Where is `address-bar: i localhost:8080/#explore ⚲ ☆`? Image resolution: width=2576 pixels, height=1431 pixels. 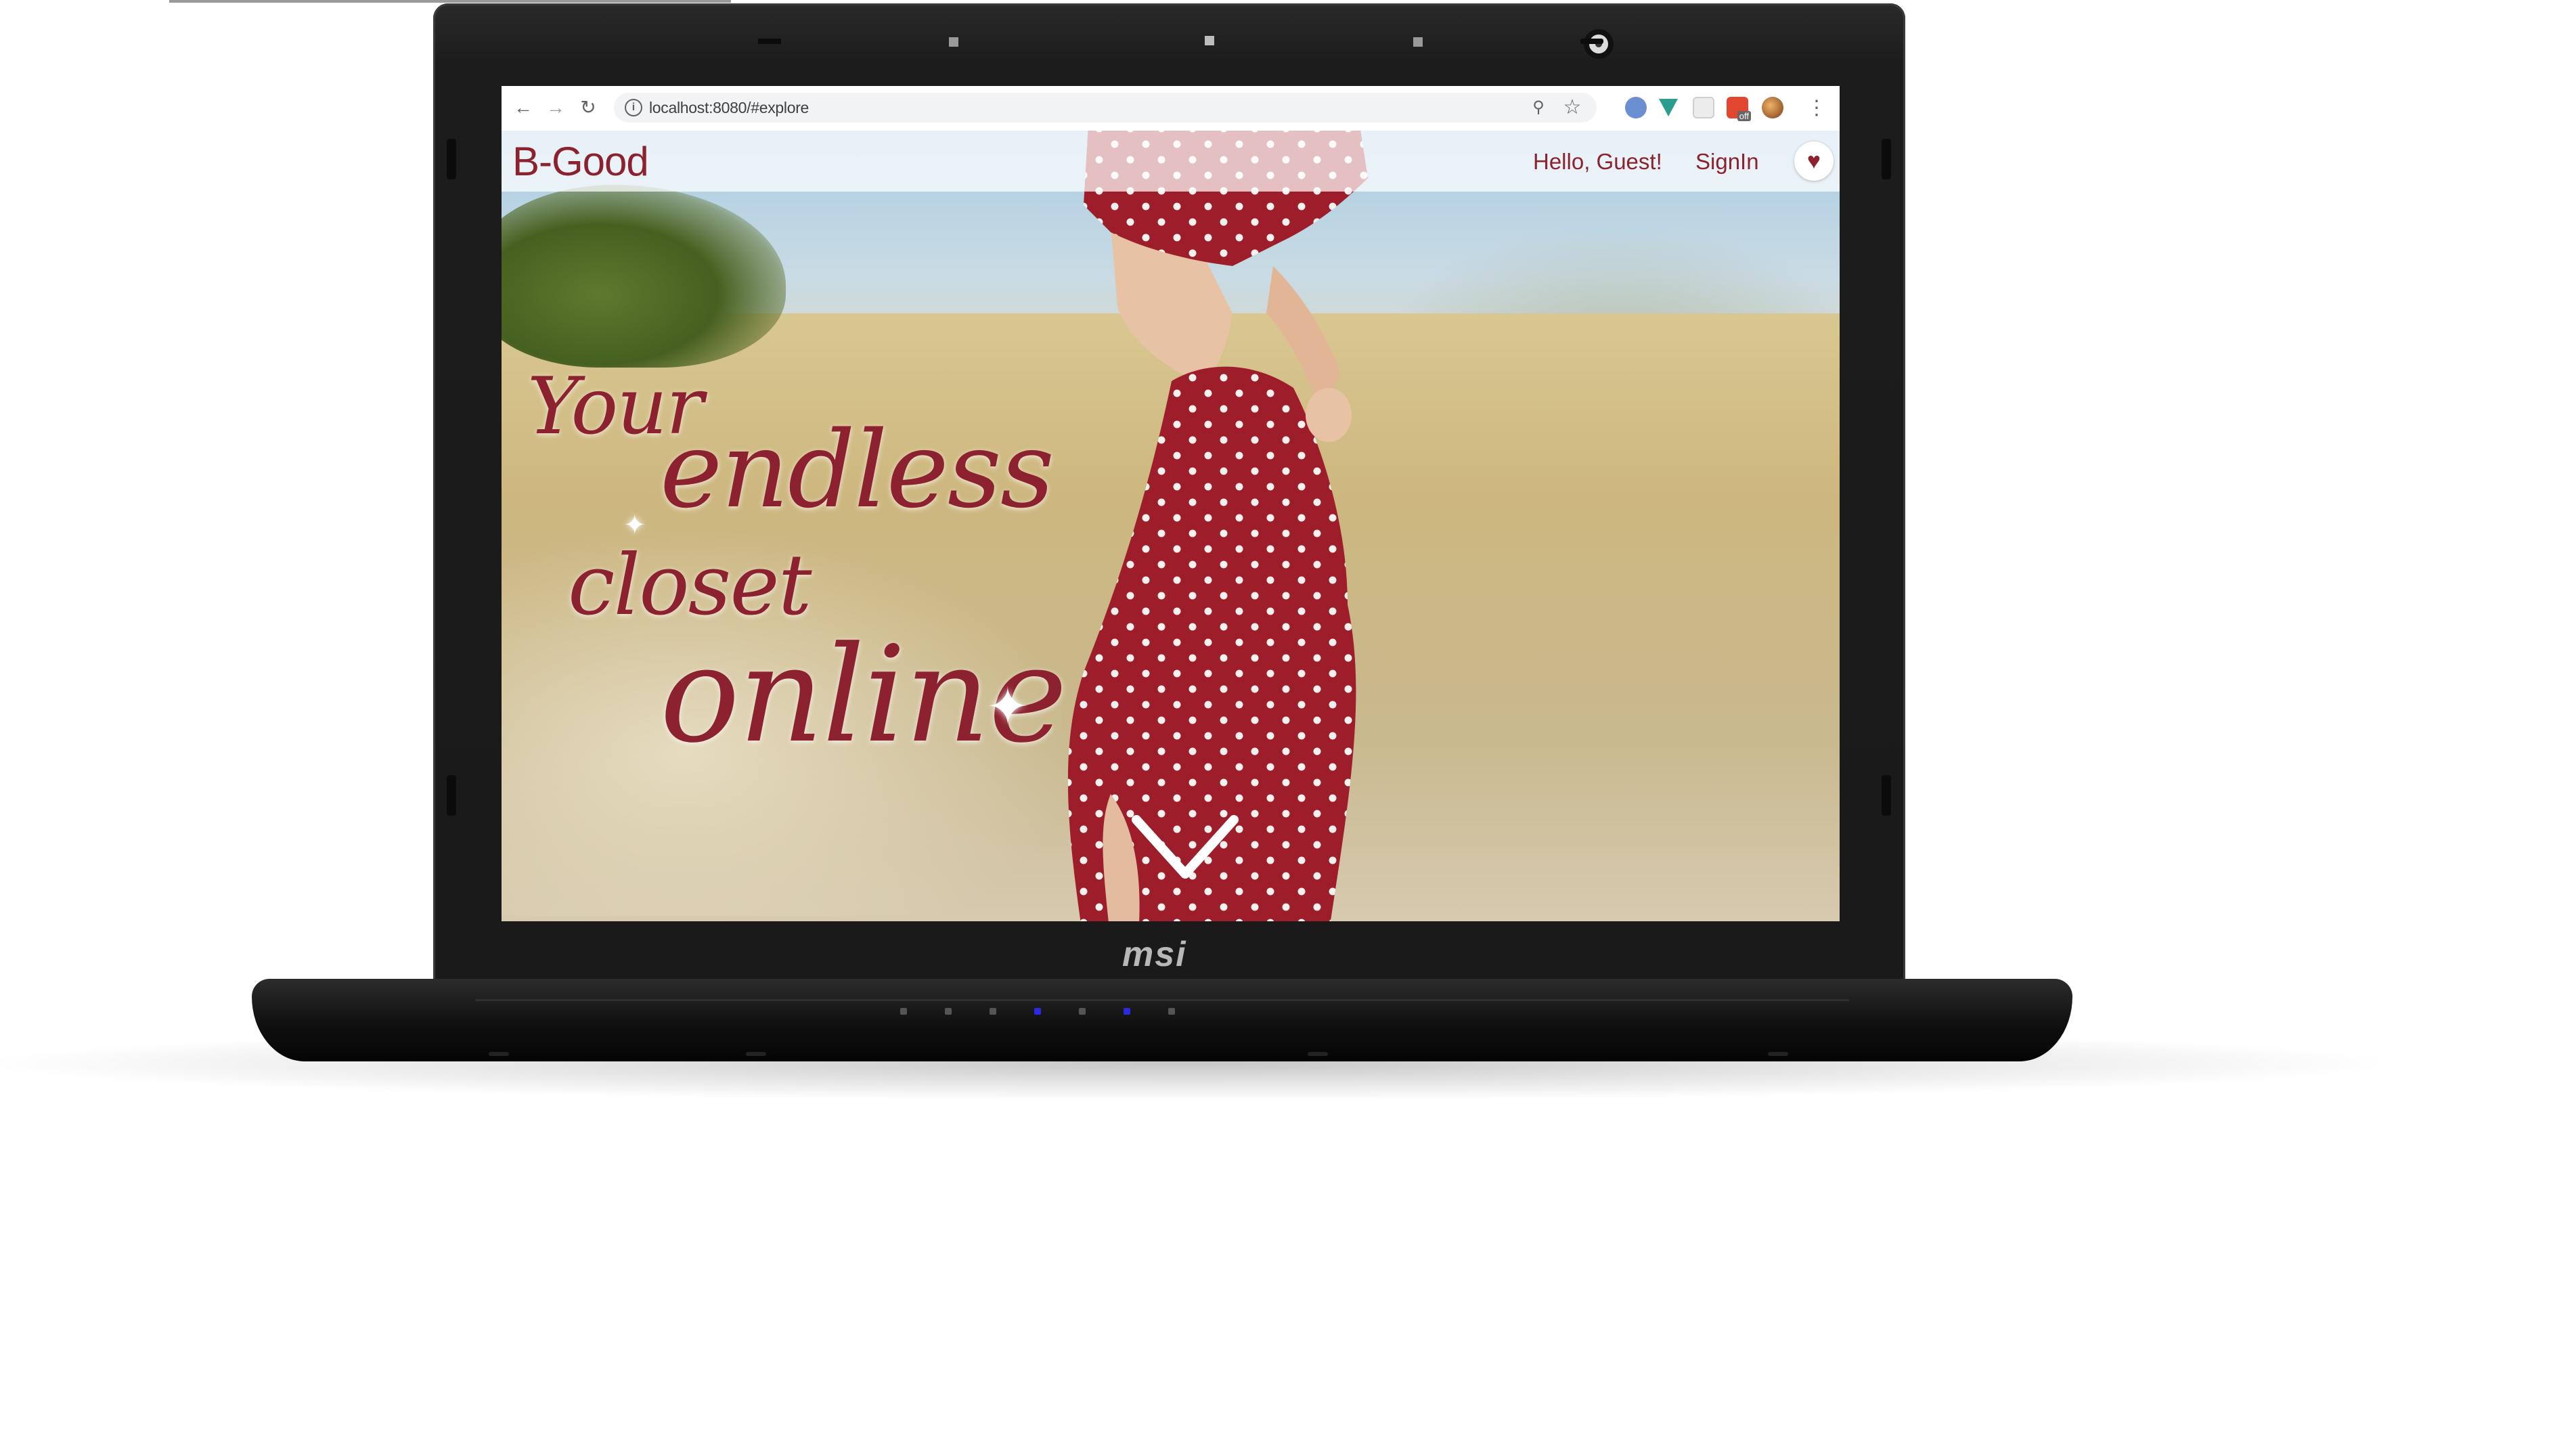
address-bar: i localhost:8080/#explore ⚲ ☆ is located at coordinates (1105, 108).